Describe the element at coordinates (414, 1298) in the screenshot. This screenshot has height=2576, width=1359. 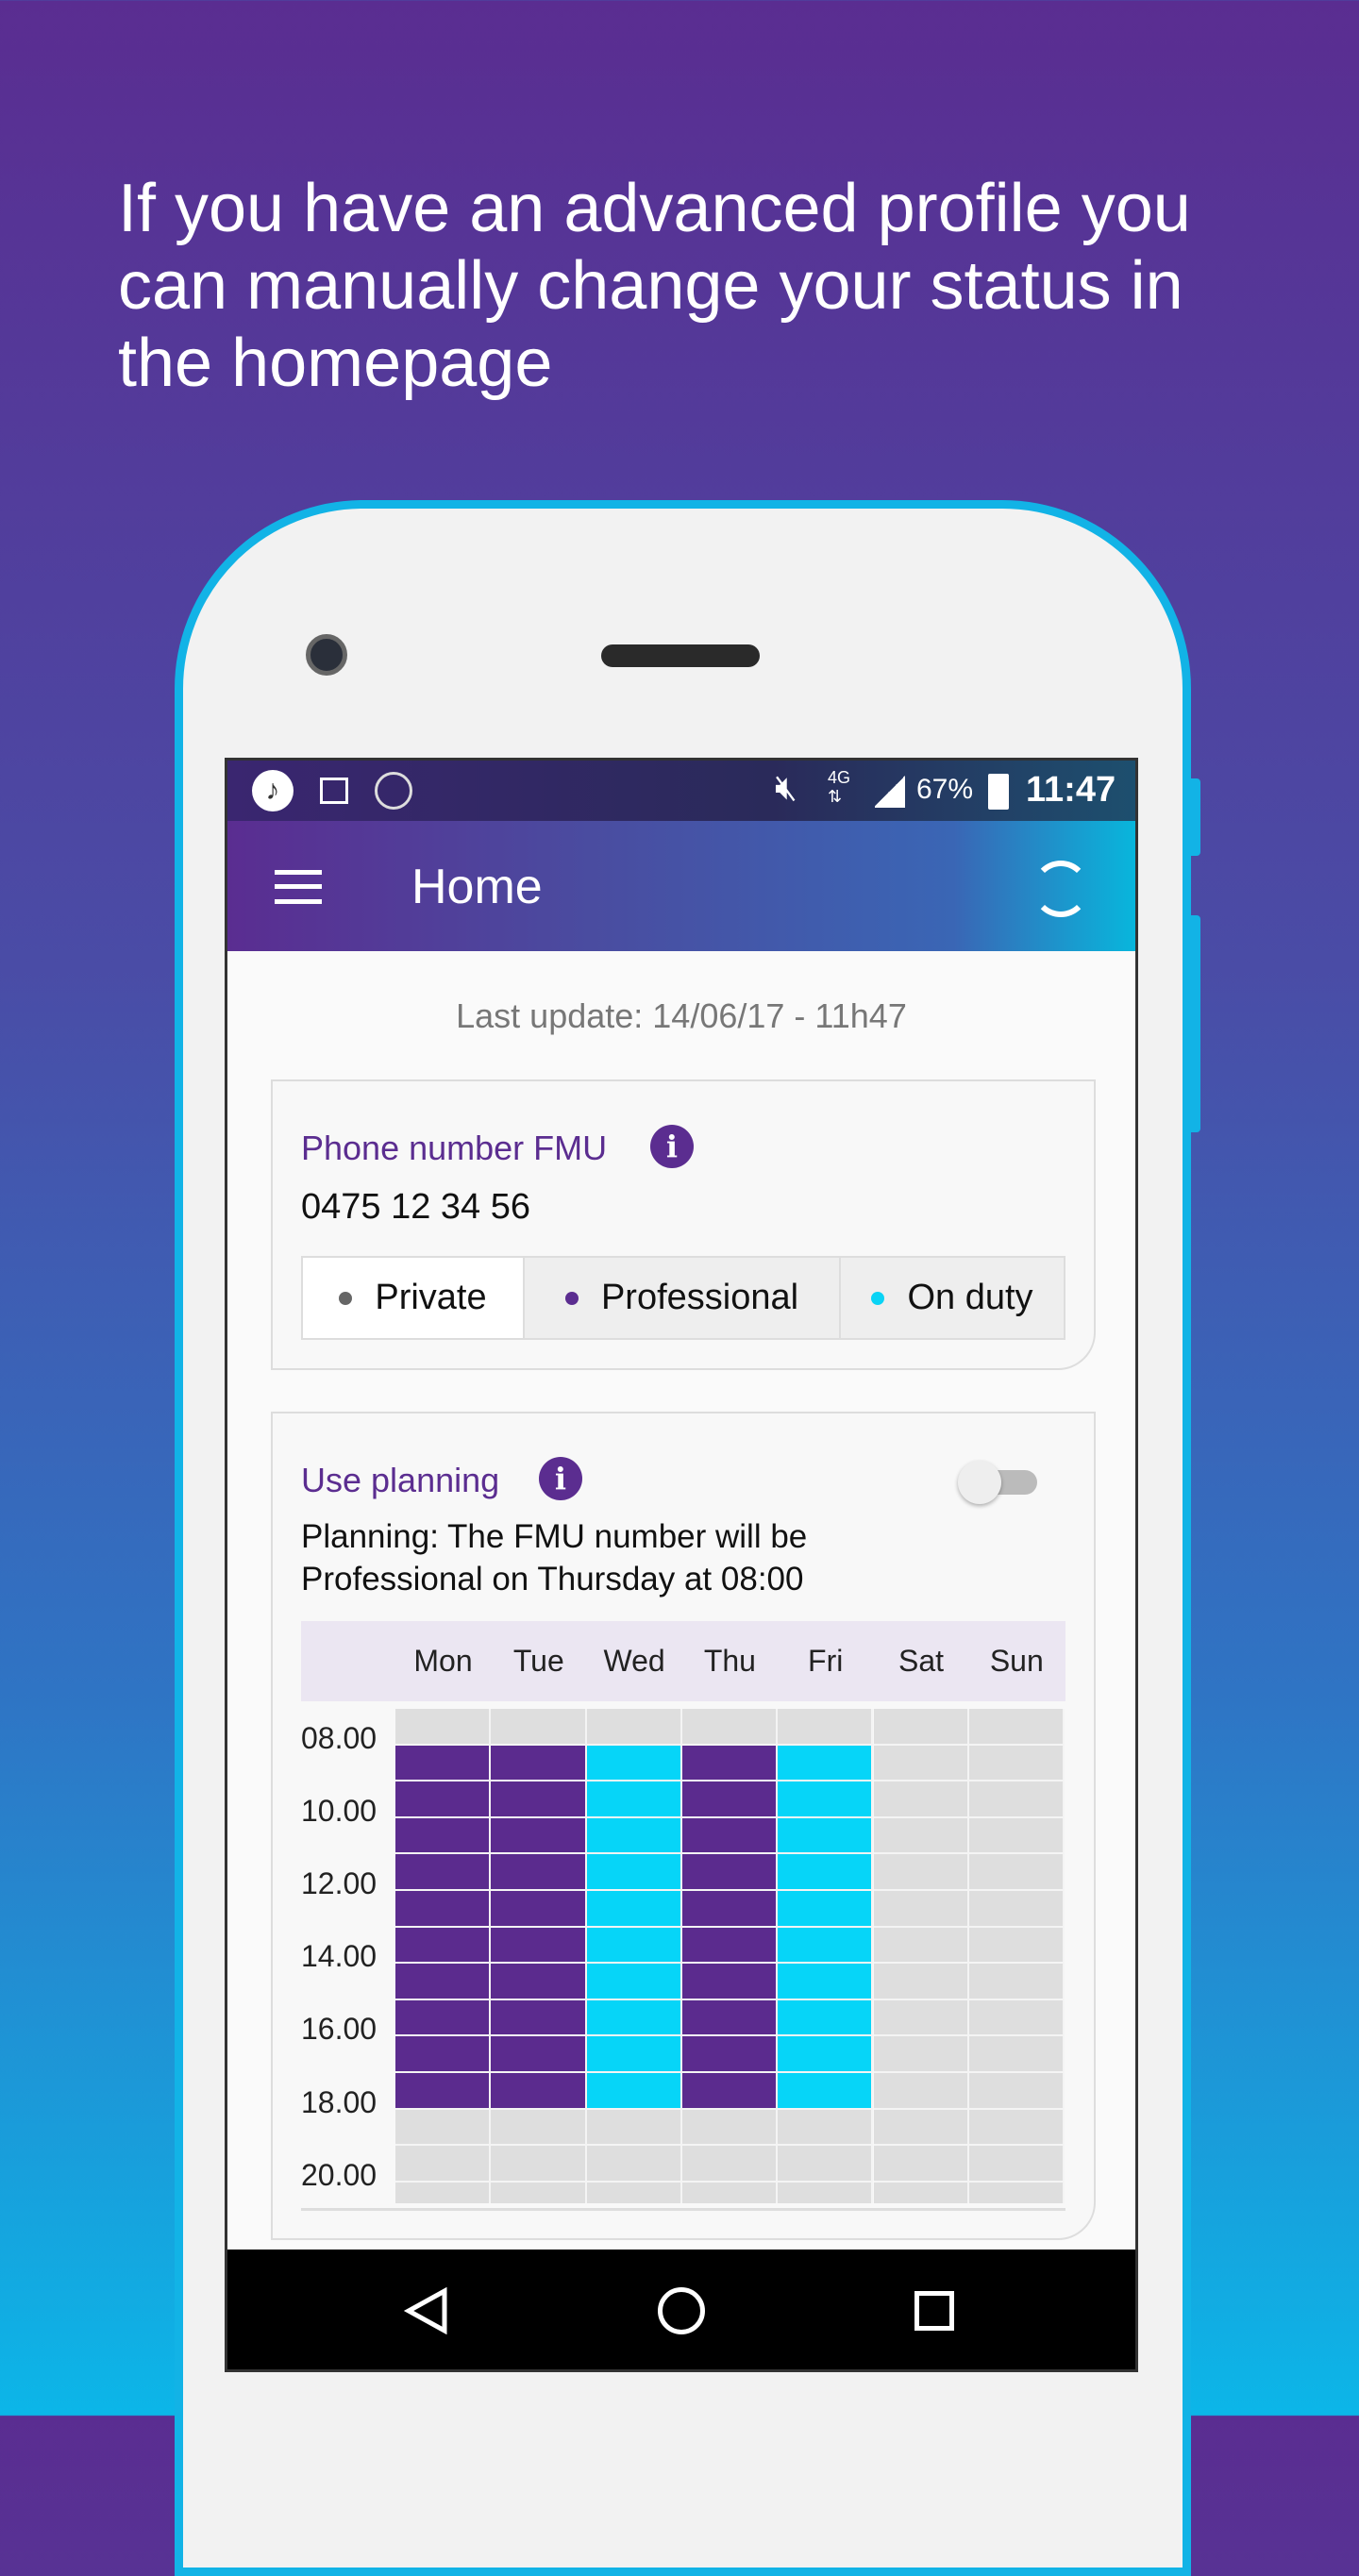
I see `status-private: Private` at that location.